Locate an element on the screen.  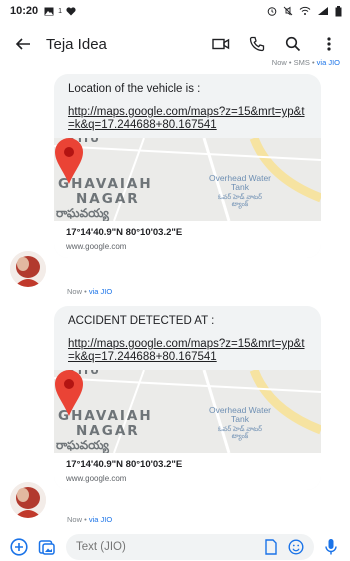
phone-call-button is located at coordinates (257, 44).